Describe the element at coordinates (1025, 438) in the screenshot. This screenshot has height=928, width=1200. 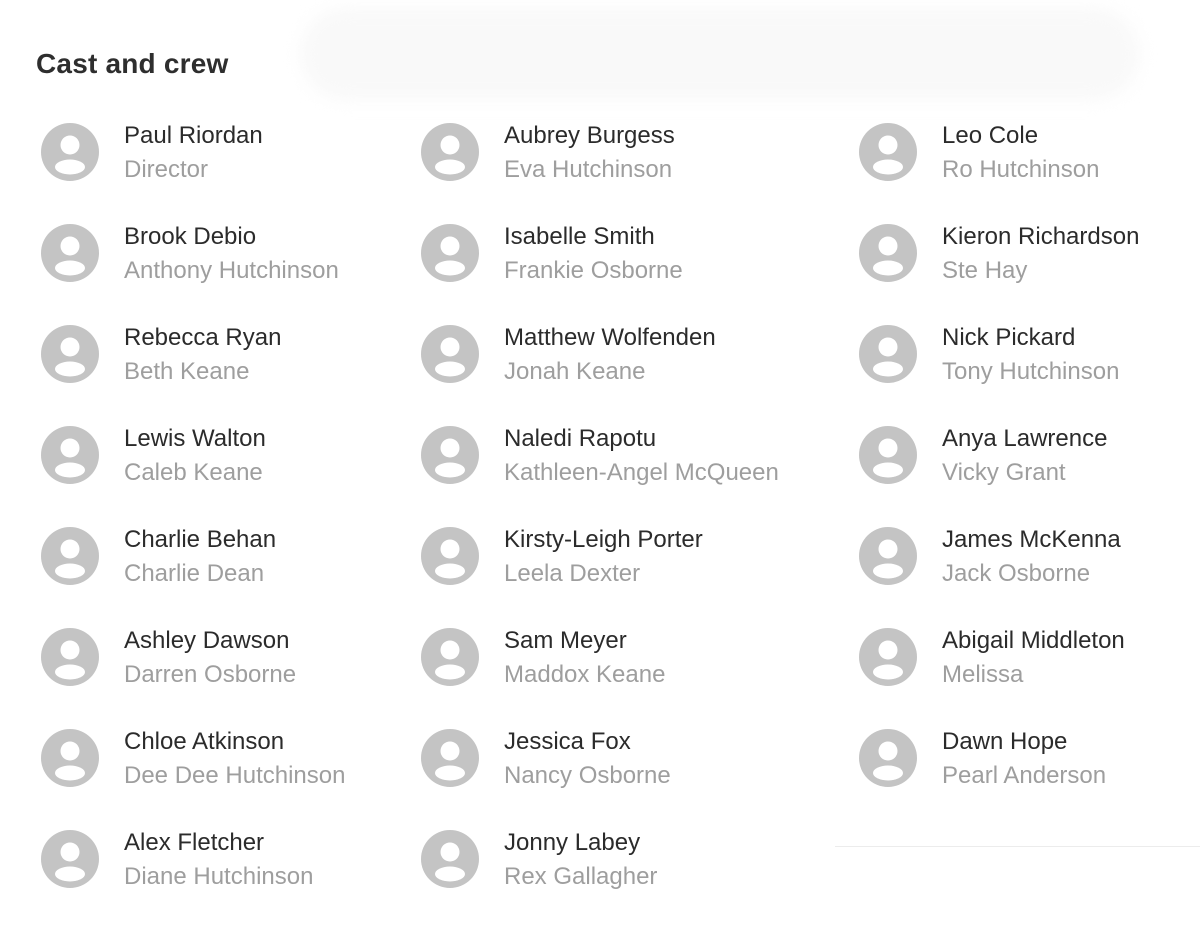
I see `cast-member-name: Anya Lawrence` at that location.